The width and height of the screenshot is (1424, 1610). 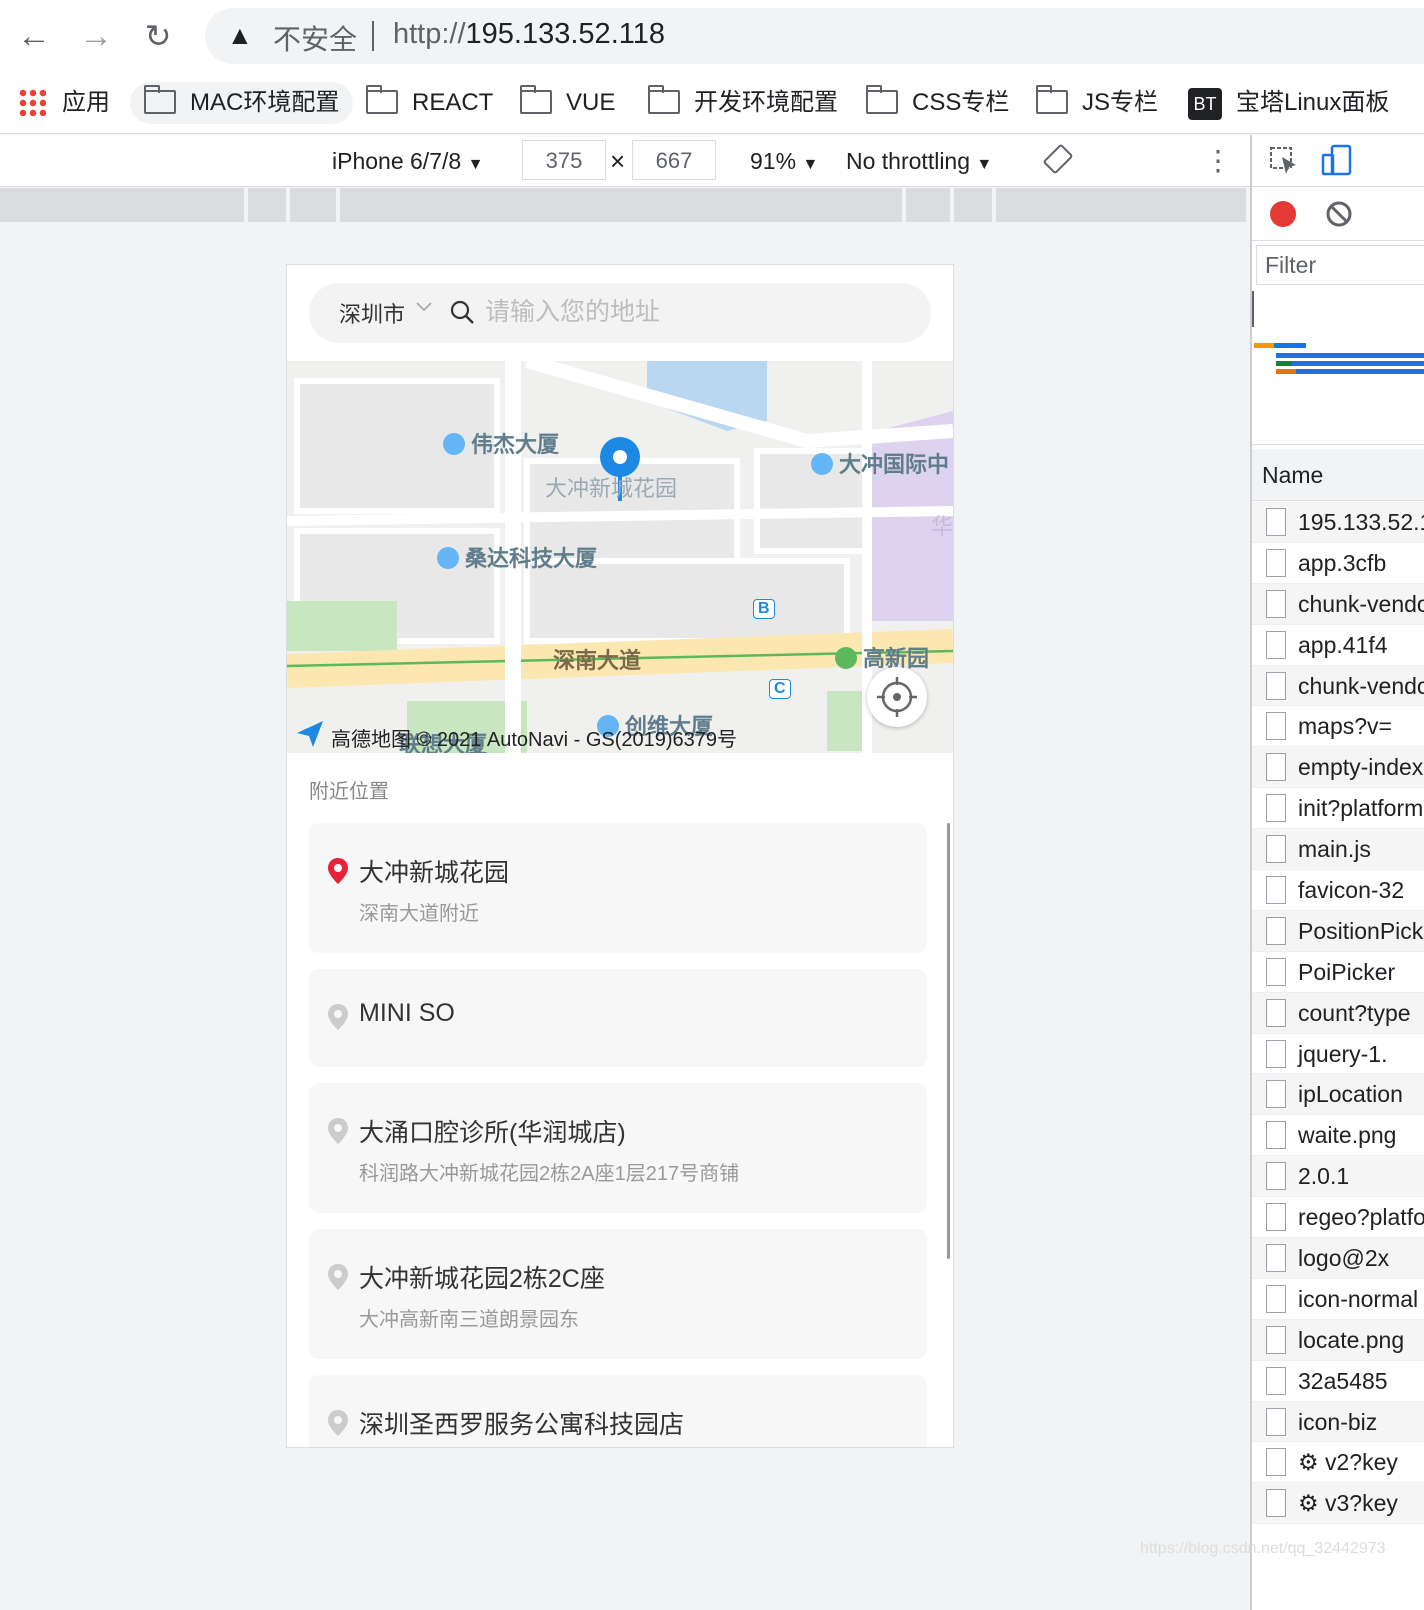 What do you see at coordinates (419, 914) in the screenshot?
I see `poi-address: 深南大道附近` at bounding box center [419, 914].